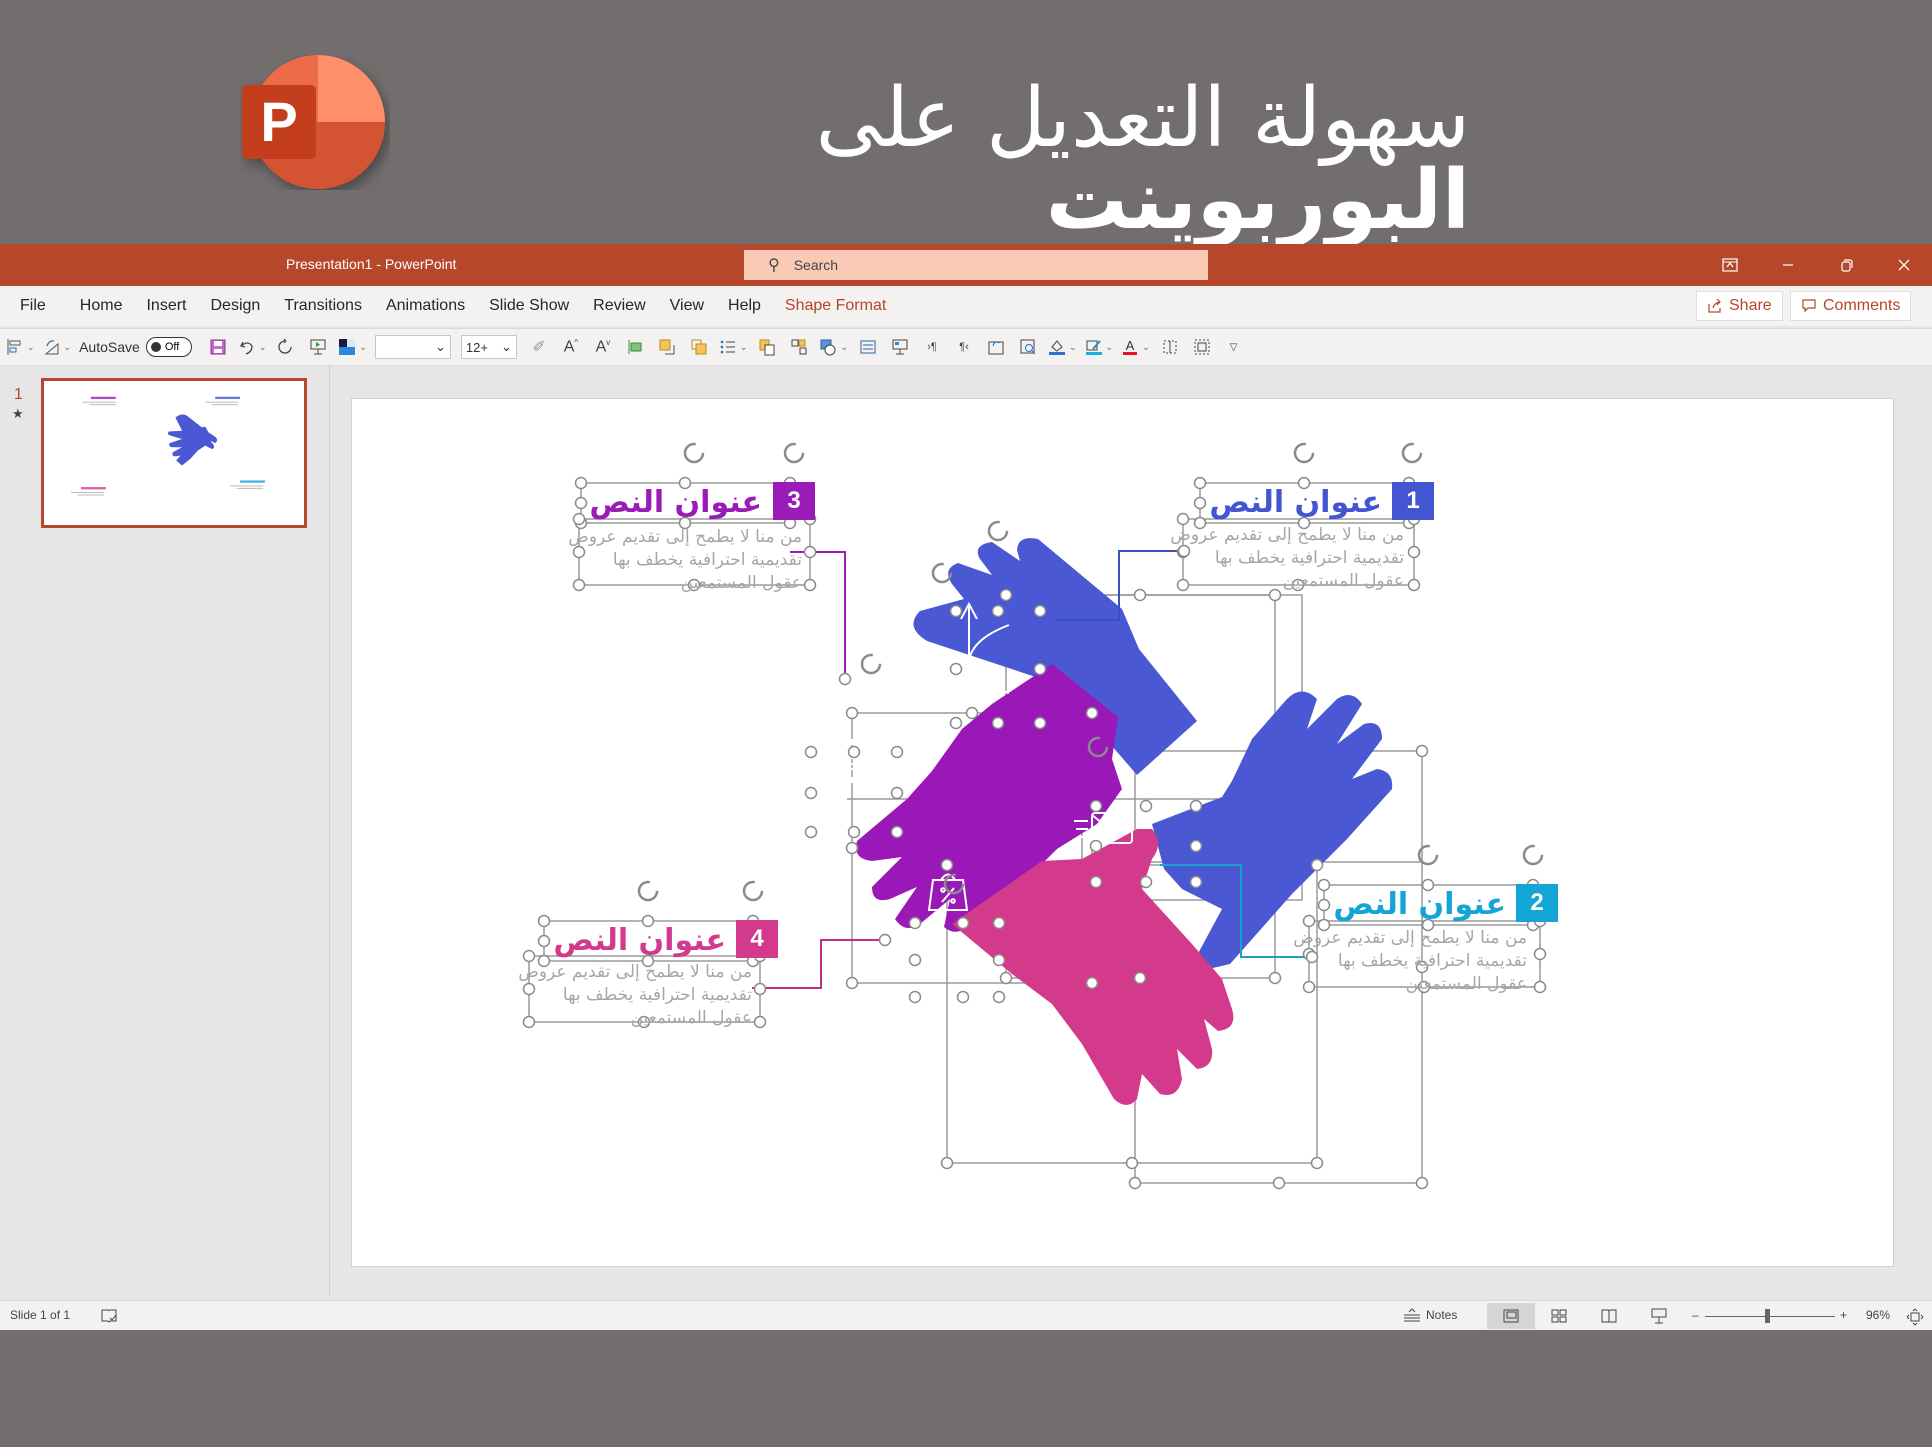 This screenshot has width=1932, height=1447. Describe the element at coordinates (976, 265) in the screenshot. I see `search-input: ⚲ Search` at that location.